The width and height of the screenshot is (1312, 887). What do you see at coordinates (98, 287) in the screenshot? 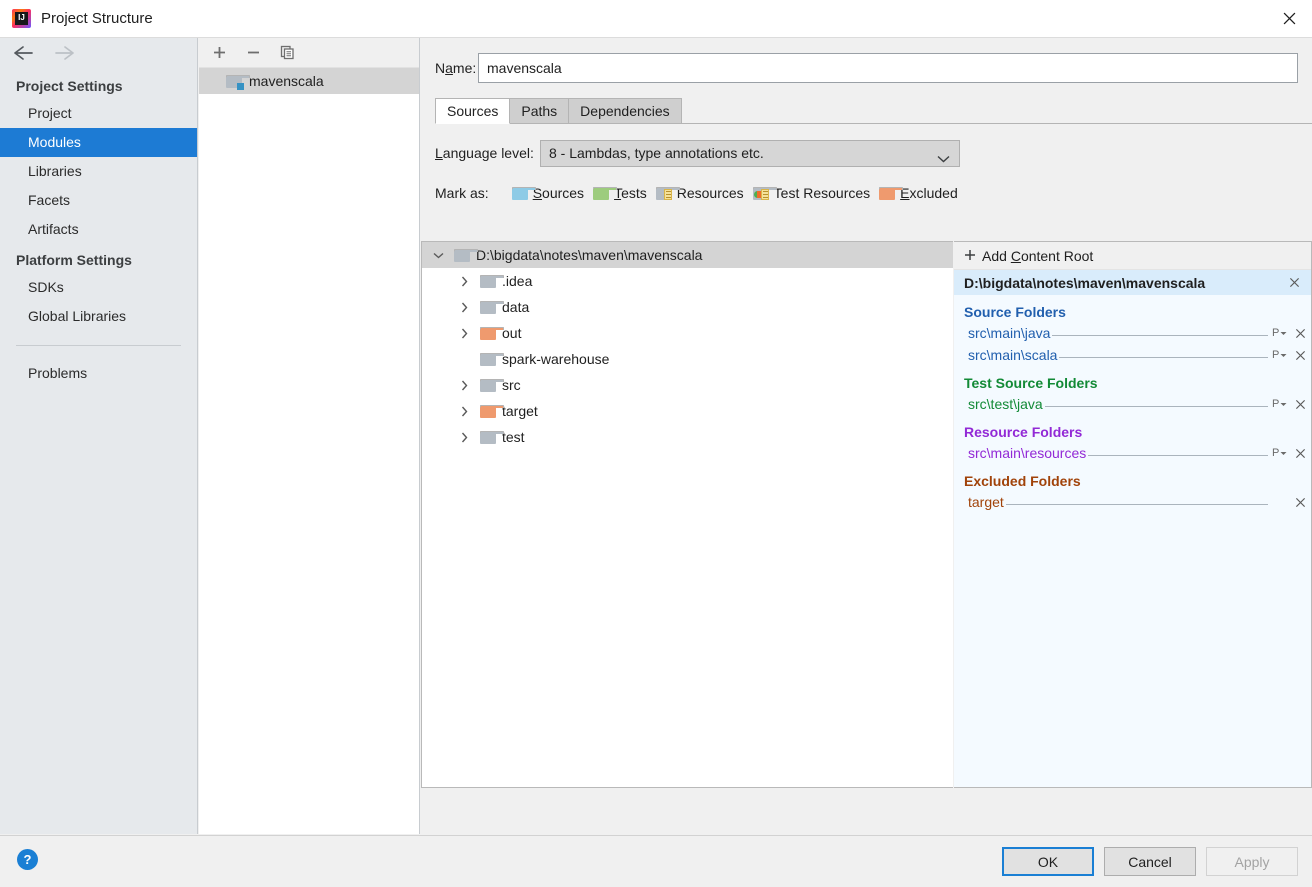
I see `sidebar-item-sdks: SDKs` at bounding box center [98, 287].